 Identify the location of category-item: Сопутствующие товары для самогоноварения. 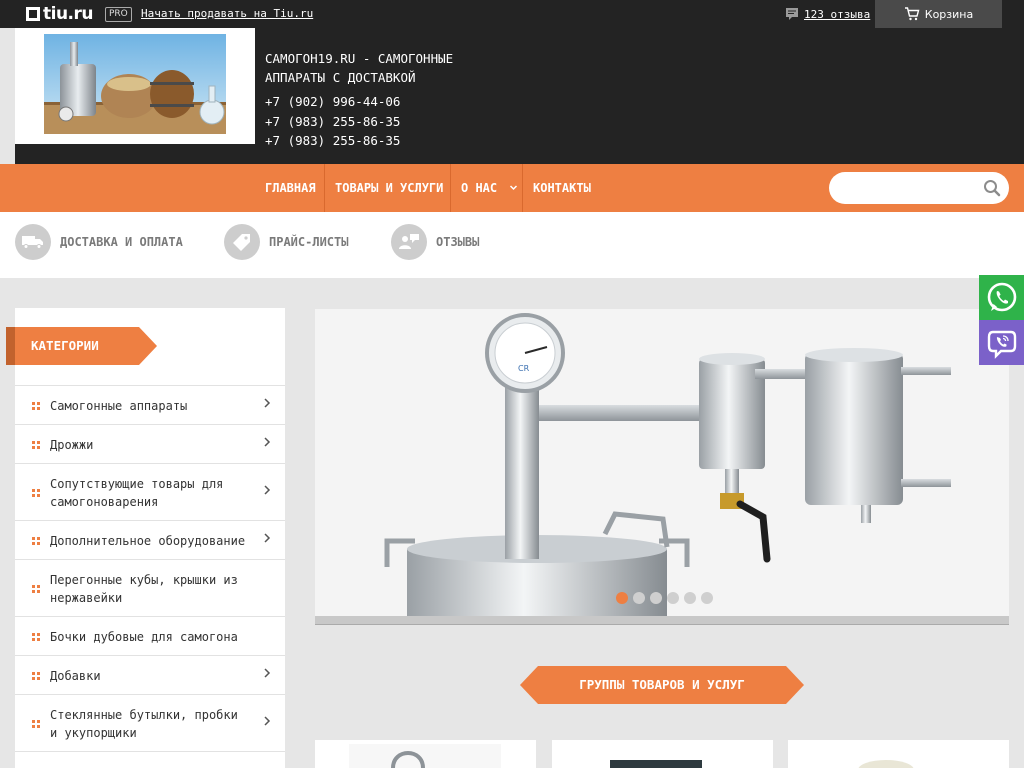
(150, 491).